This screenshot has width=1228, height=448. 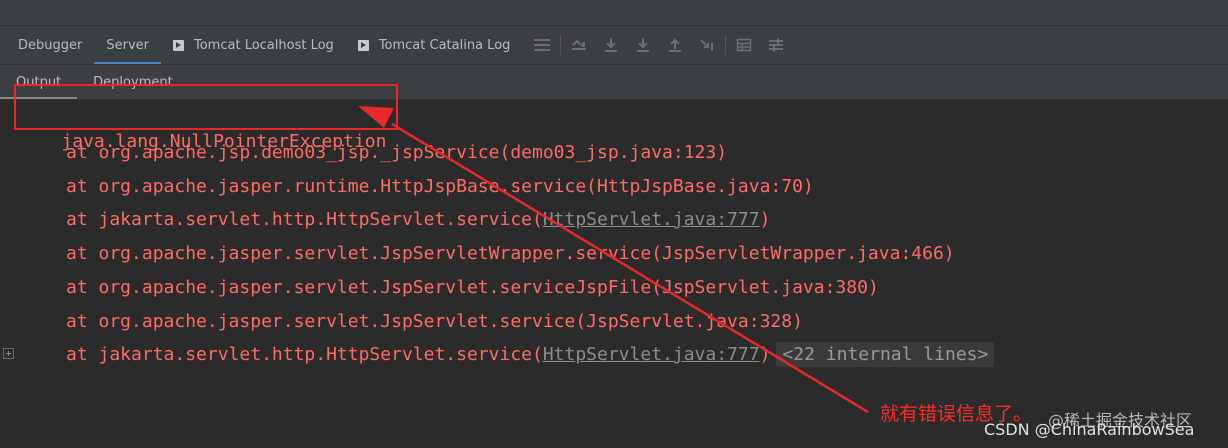 What do you see at coordinates (376, 117) in the screenshot?
I see `arrow-head` at bounding box center [376, 117].